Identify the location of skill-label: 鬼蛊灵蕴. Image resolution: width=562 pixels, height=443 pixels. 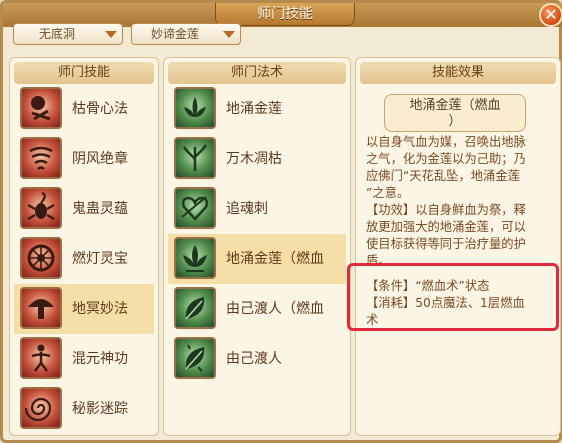
(100, 209).